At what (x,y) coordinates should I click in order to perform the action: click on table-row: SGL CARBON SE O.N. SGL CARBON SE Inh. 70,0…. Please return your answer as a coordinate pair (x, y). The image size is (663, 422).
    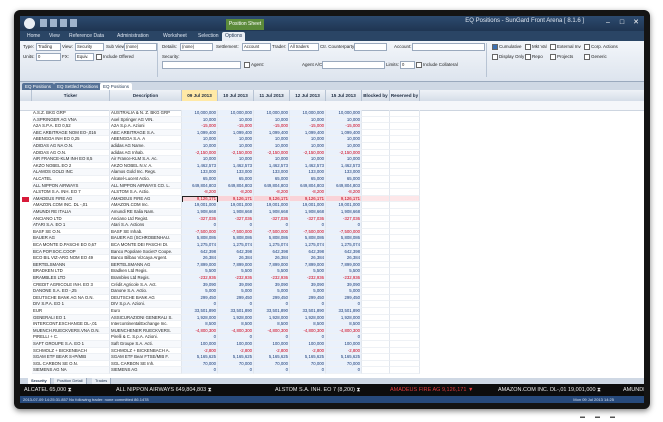
    Looking at the image, I should click on (332, 364).